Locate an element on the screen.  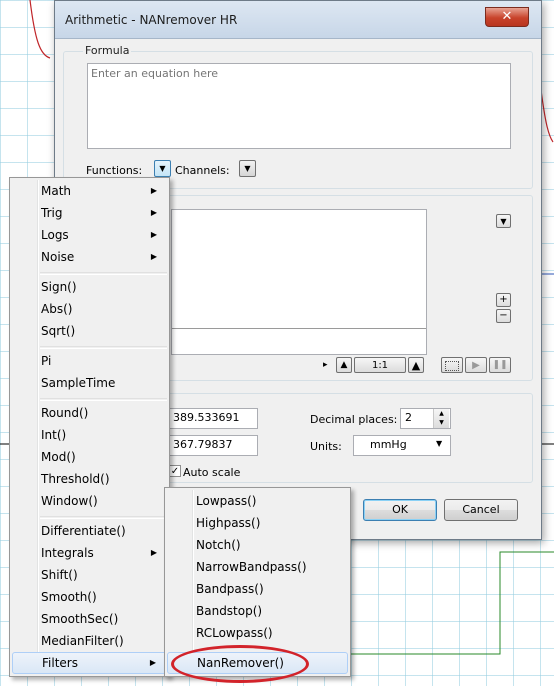
close-button: ✕ is located at coordinates (507, 17).